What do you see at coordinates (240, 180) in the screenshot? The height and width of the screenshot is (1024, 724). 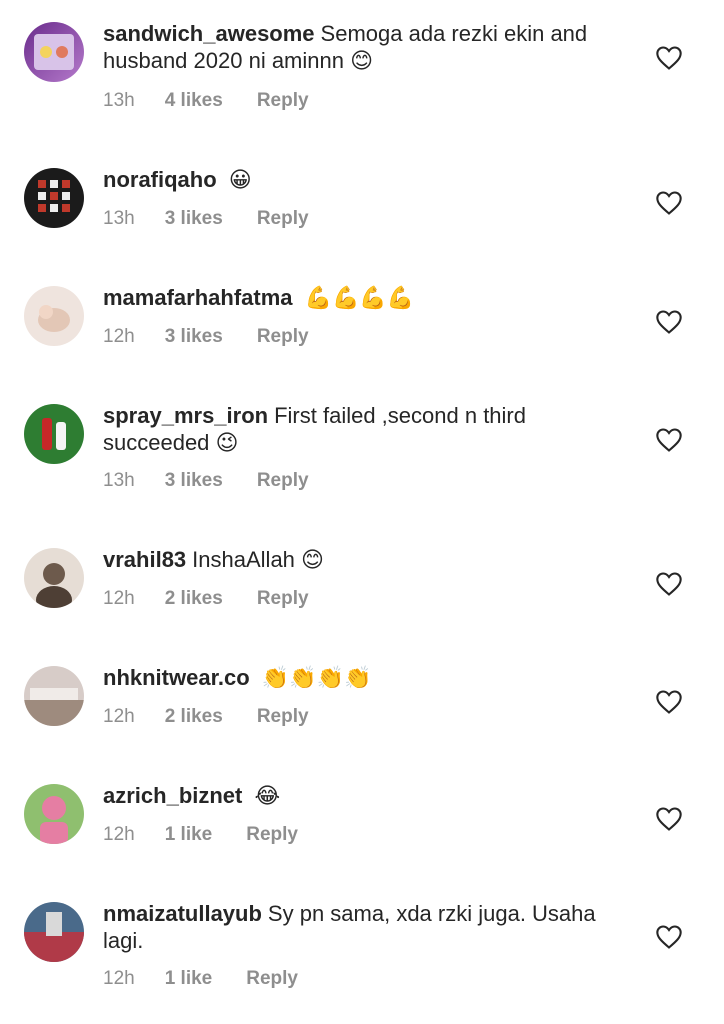 I see `comment-emoji: 😀` at bounding box center [240, 180].